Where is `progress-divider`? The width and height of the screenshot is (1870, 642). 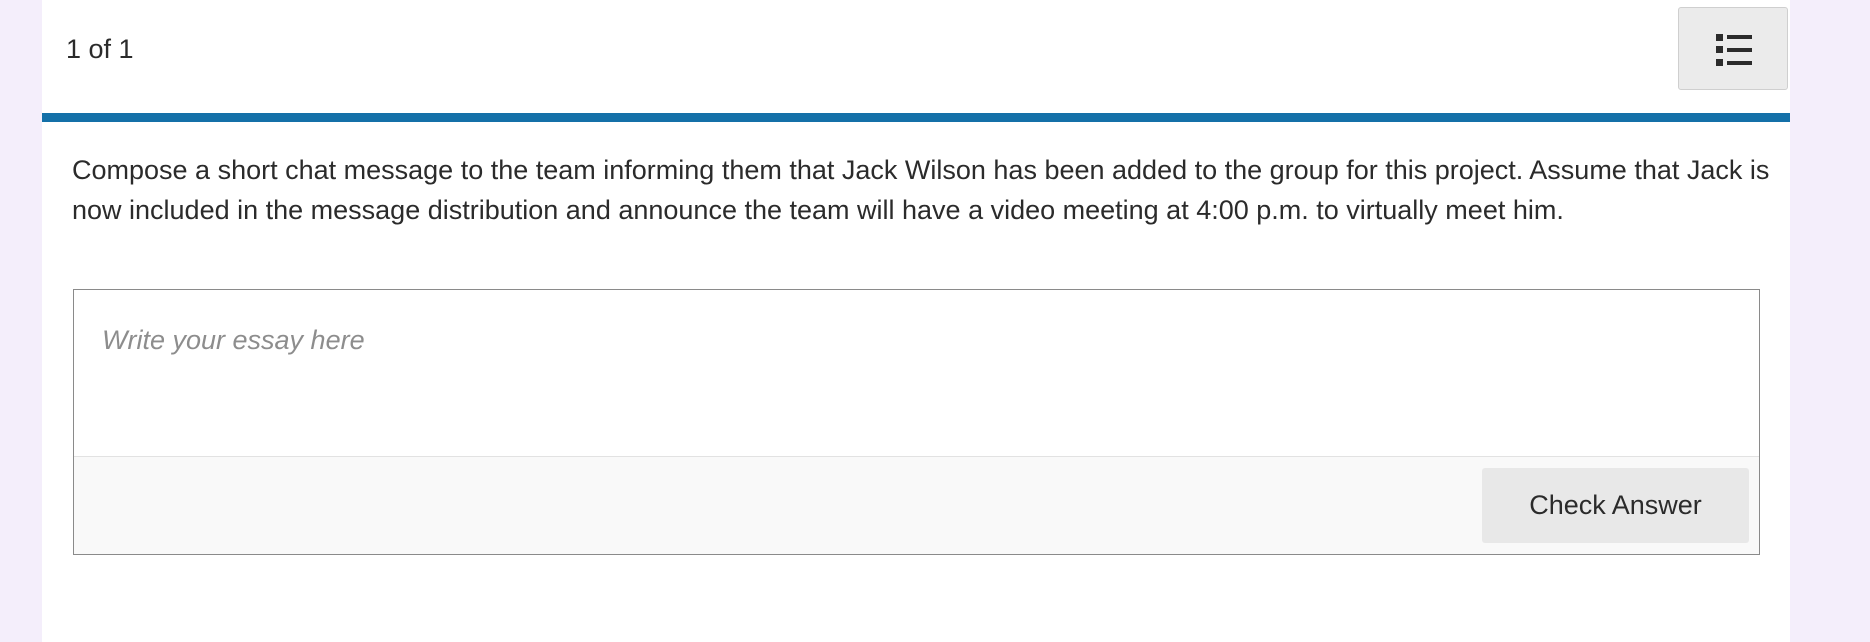 progress-divider is located at coordinates (916, 117).